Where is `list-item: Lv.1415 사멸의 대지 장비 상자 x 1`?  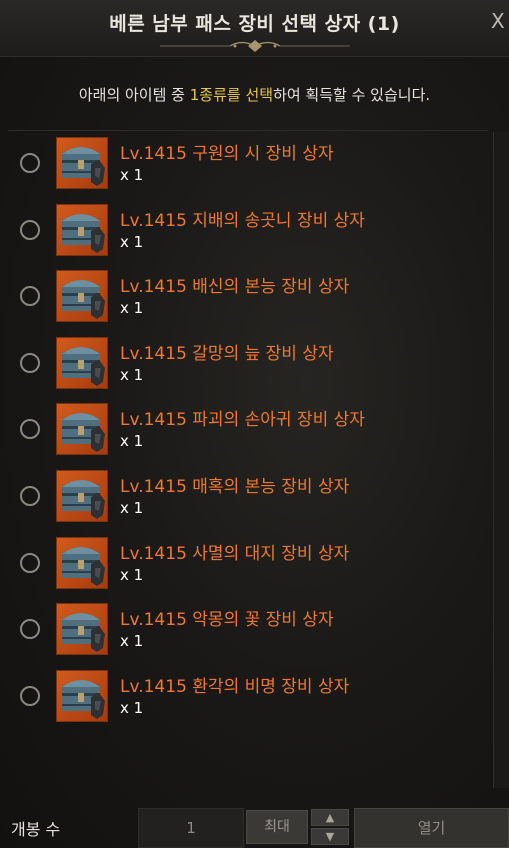
list-item: Lv.1415 사멸의 대지 장비 상자 x 1 is located at coordinates (248, 564).